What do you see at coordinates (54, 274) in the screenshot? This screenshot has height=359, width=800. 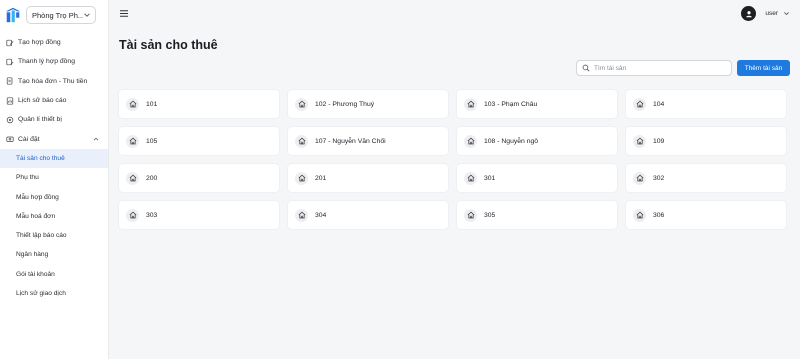 I see `sidebar-item-account-plans: Gói tài khoản` at bounding box center [54, 274].